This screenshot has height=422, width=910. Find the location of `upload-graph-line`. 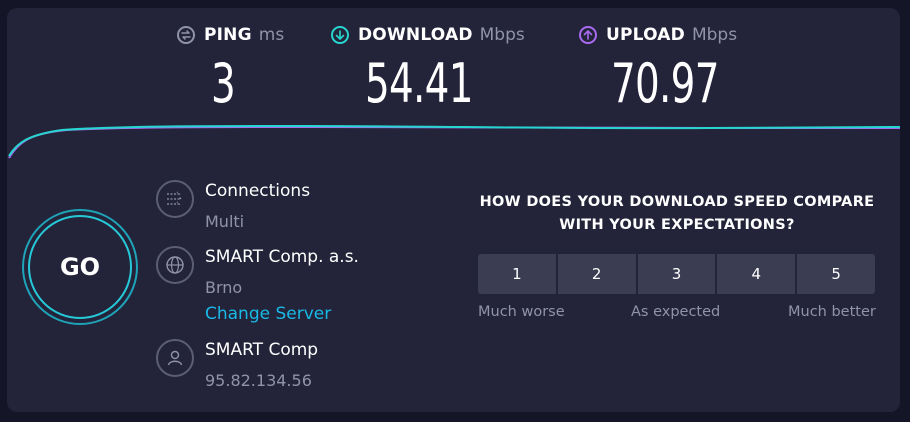

upload-graph-line is located at coordinates (454, 142).